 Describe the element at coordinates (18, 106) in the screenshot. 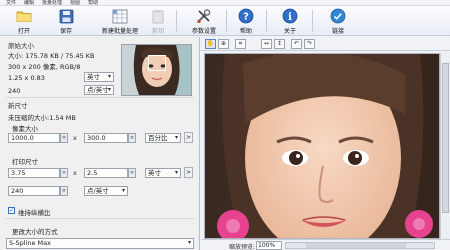

I see `new-size-title: 新尺寸` at that location.